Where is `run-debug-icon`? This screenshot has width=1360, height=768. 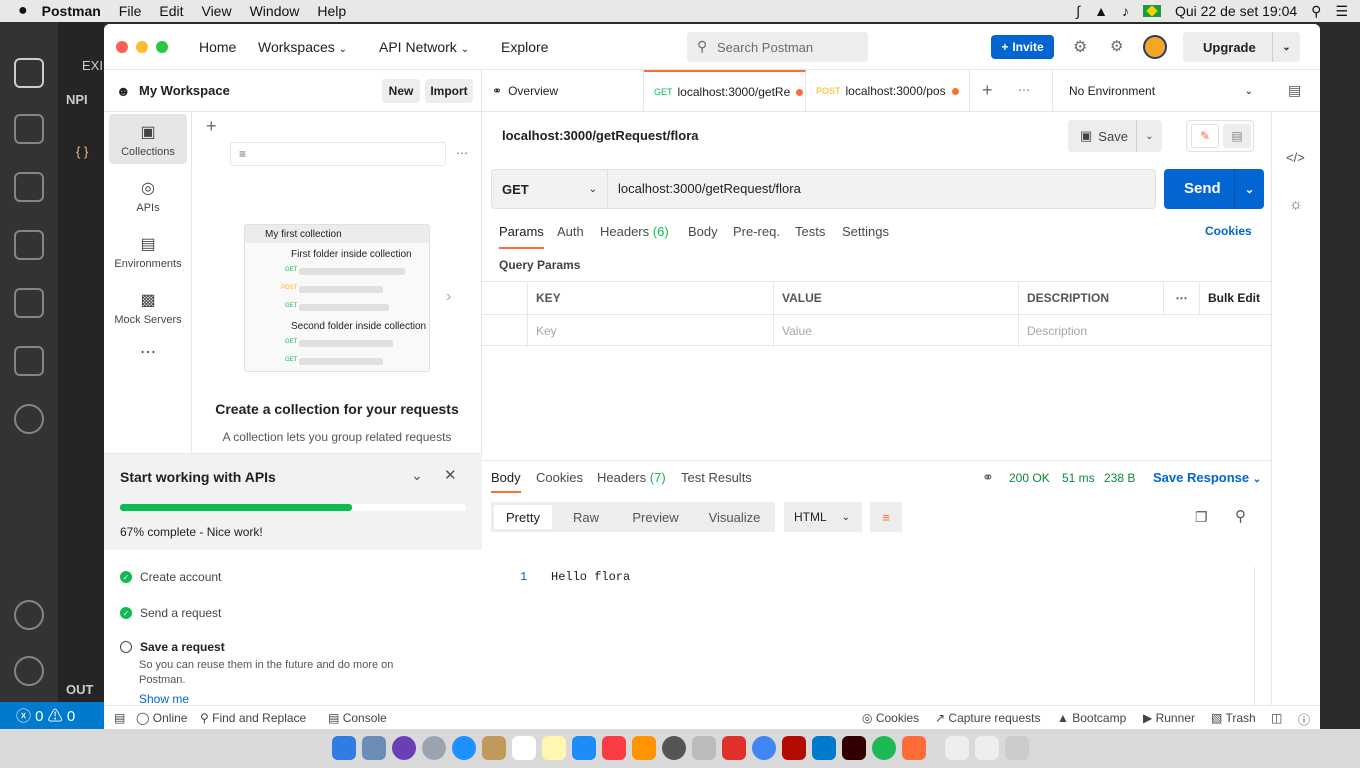
run-debug-icon is located at coordinates (29, 245).